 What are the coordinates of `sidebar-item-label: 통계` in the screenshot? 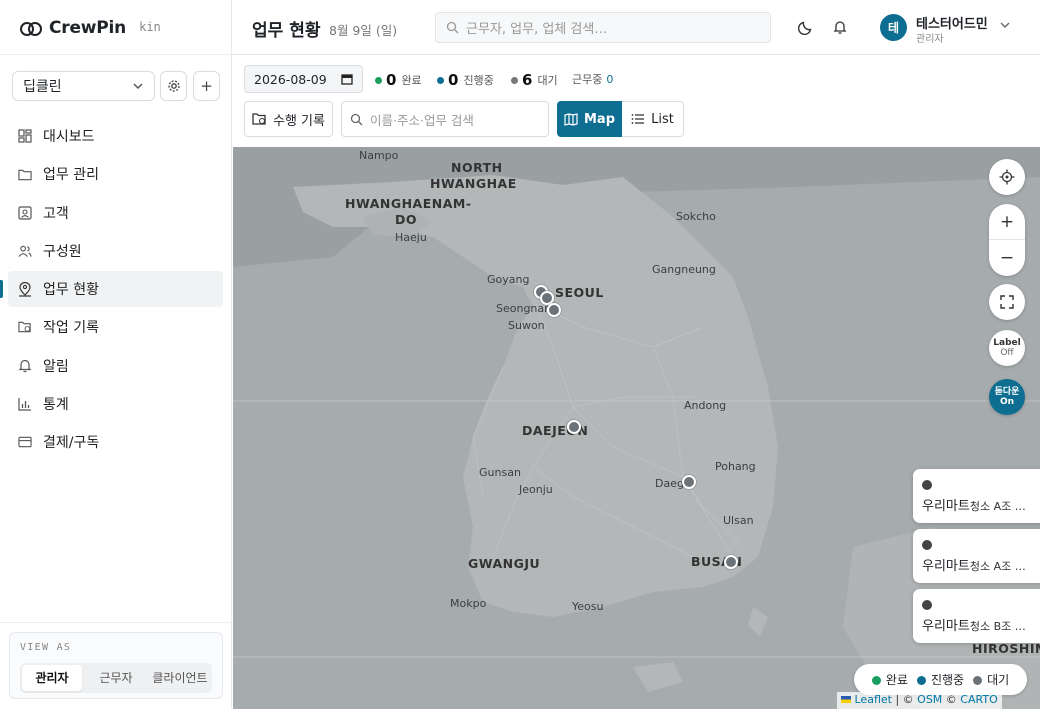 It's located at (56, 405).